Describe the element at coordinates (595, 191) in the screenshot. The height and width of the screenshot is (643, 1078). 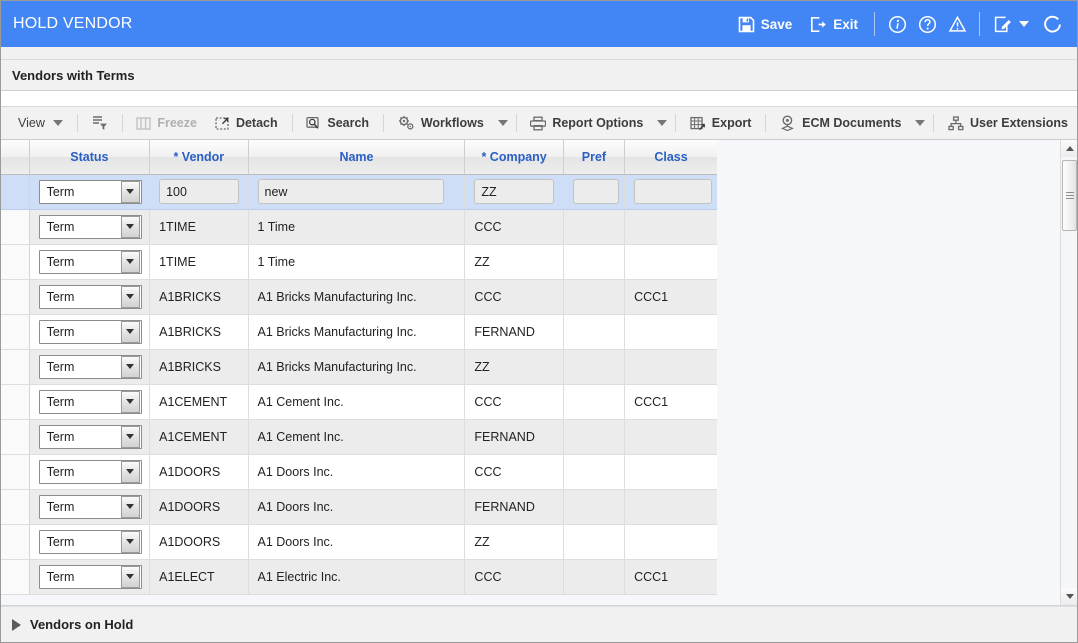
I see `pref-input` at that location.